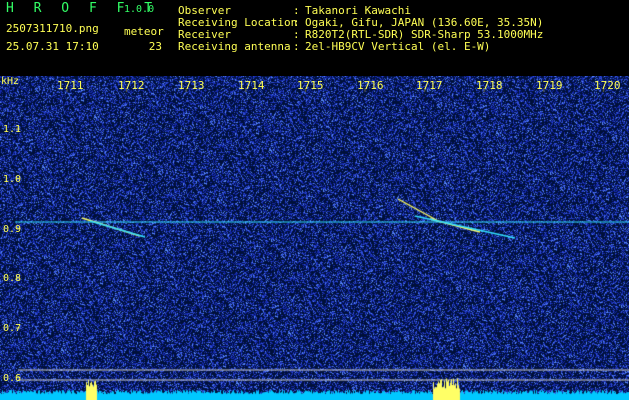  I want to click on x-tick-label: 1711, so click(70, 85).